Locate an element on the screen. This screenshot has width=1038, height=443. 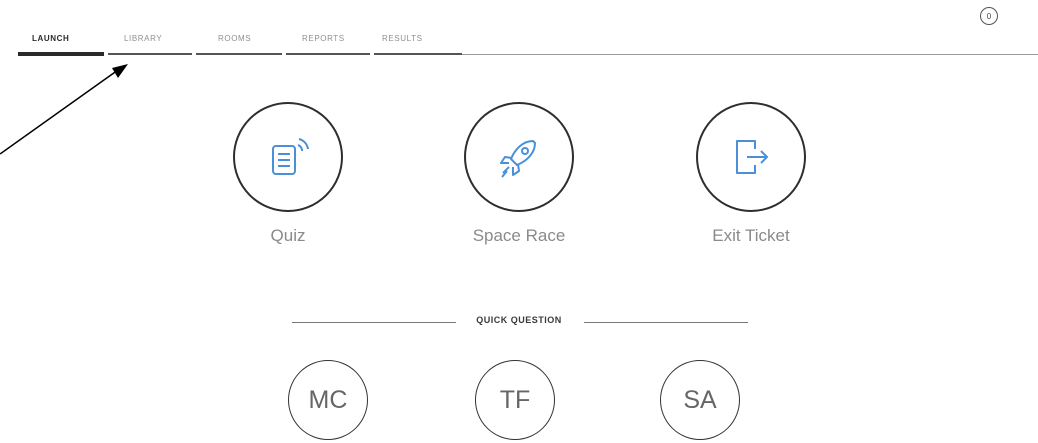
activity-label: Exit Ticket is located at coordinates (751, 235).